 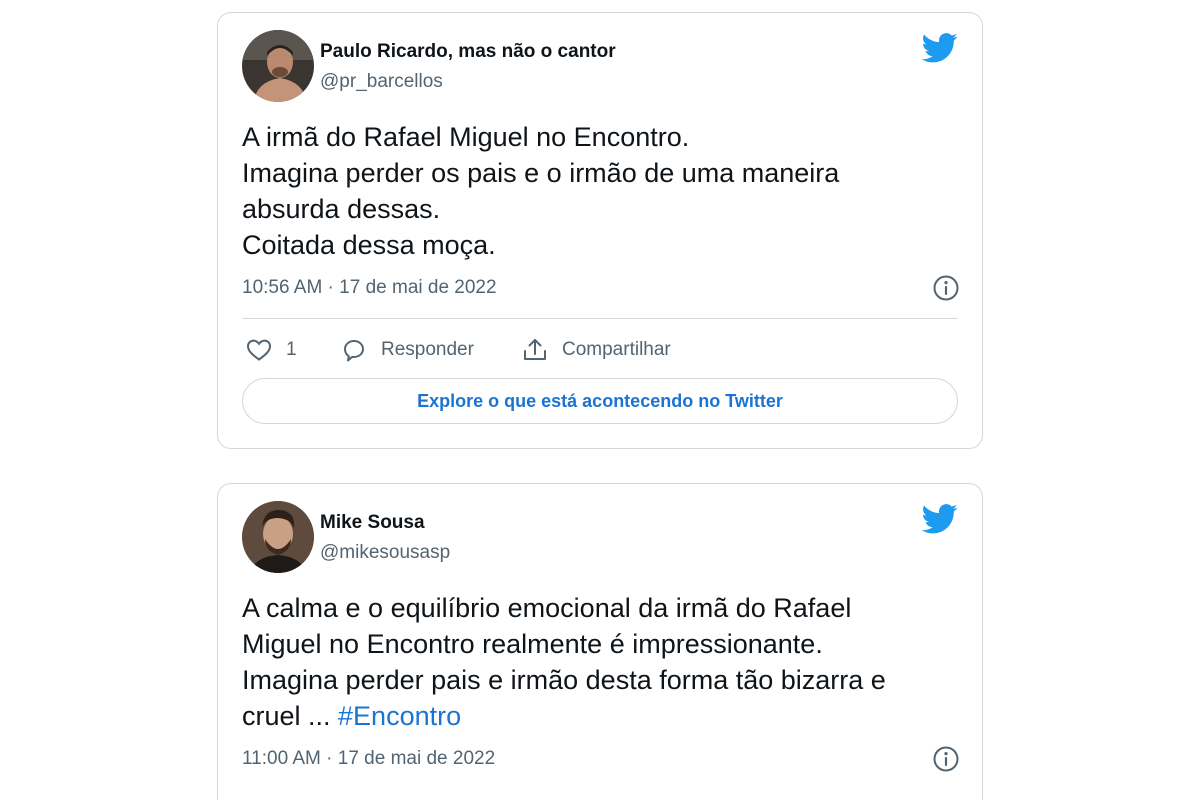 What do you see at coordinates (592, 716) in the screenshot?
I see `tweet-text-line: cruel ... #Encontro` at bounding box center [592, 716].